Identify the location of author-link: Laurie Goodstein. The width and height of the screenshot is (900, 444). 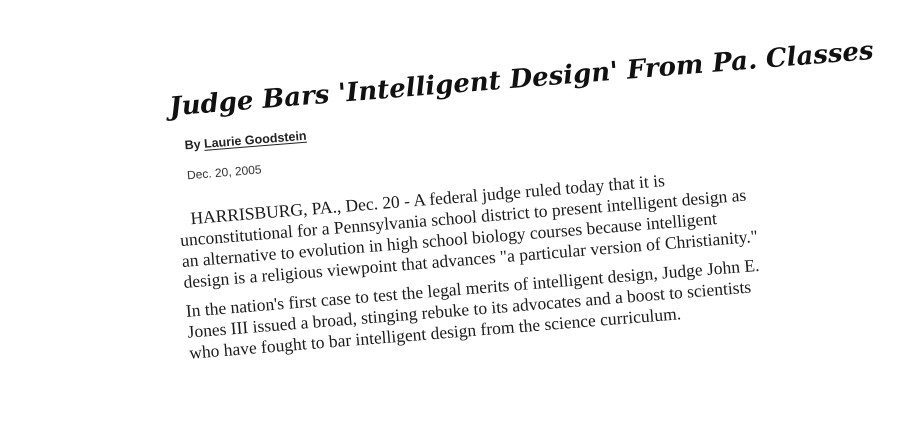
(255, 140).